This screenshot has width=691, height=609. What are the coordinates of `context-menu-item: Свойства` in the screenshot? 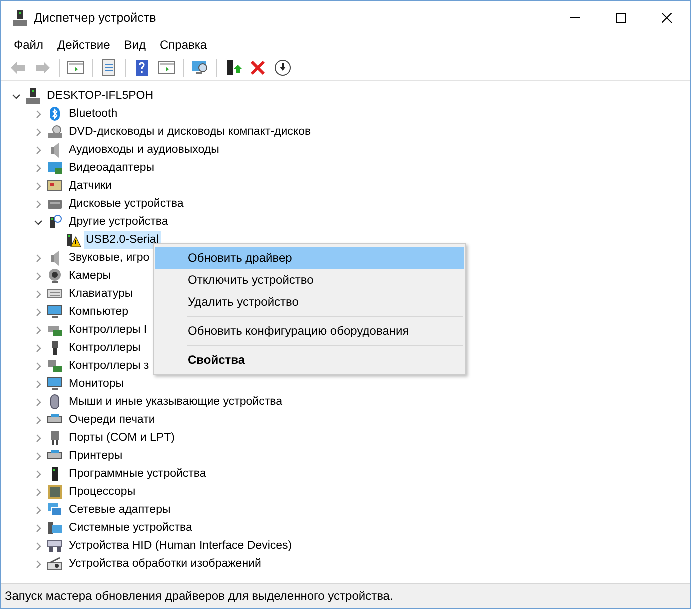 It's located at (309, 360).